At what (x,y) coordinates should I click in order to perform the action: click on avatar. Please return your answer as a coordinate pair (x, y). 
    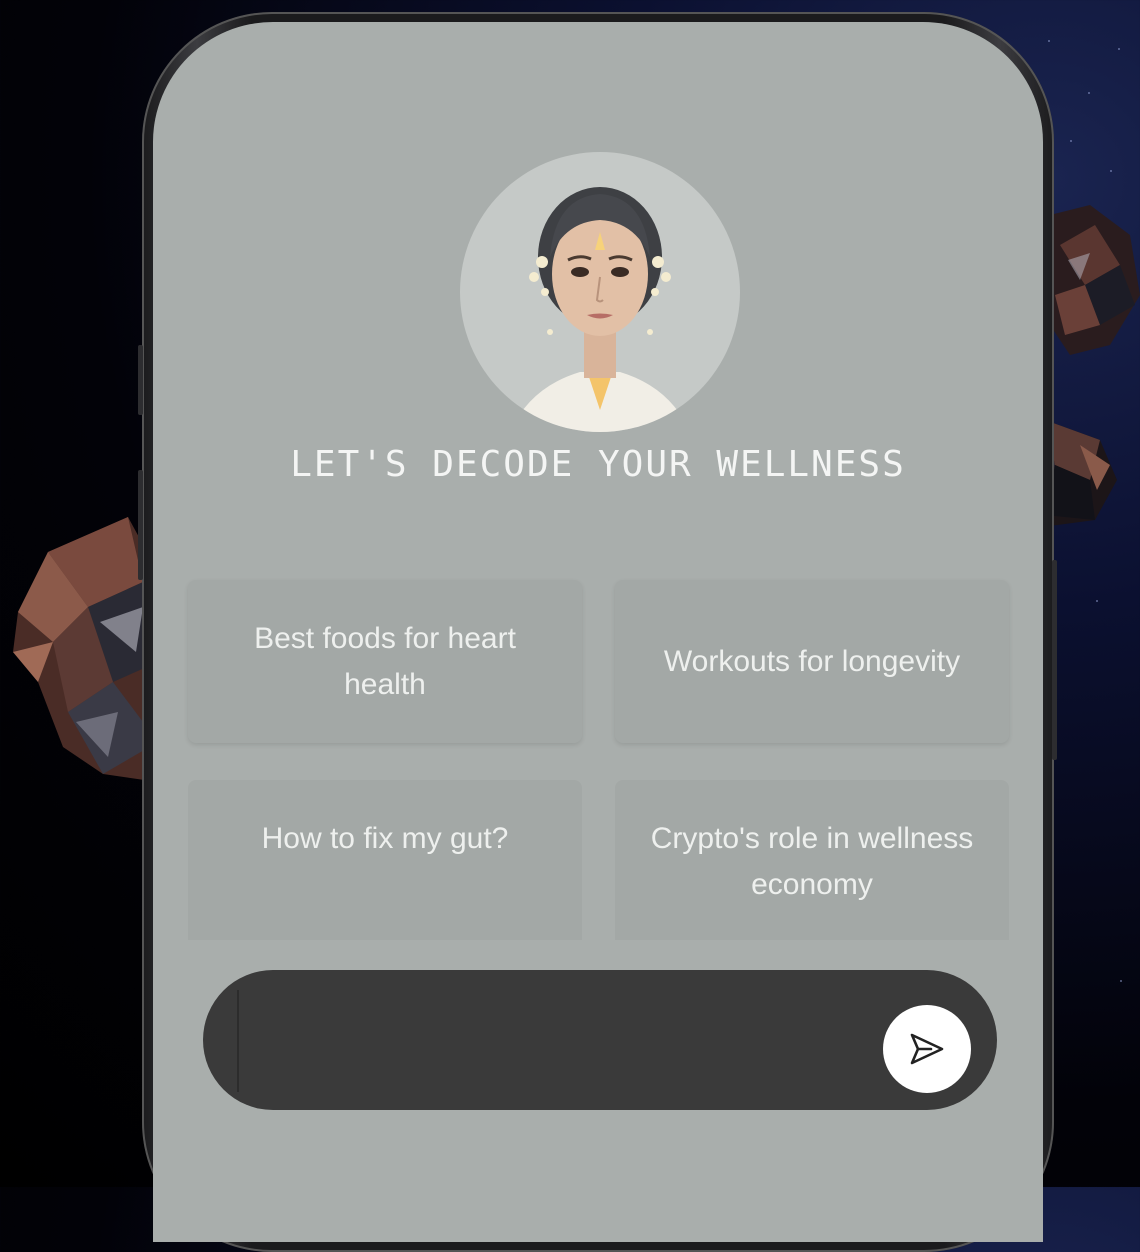
    Looking at the image, I should click on (600, 292).